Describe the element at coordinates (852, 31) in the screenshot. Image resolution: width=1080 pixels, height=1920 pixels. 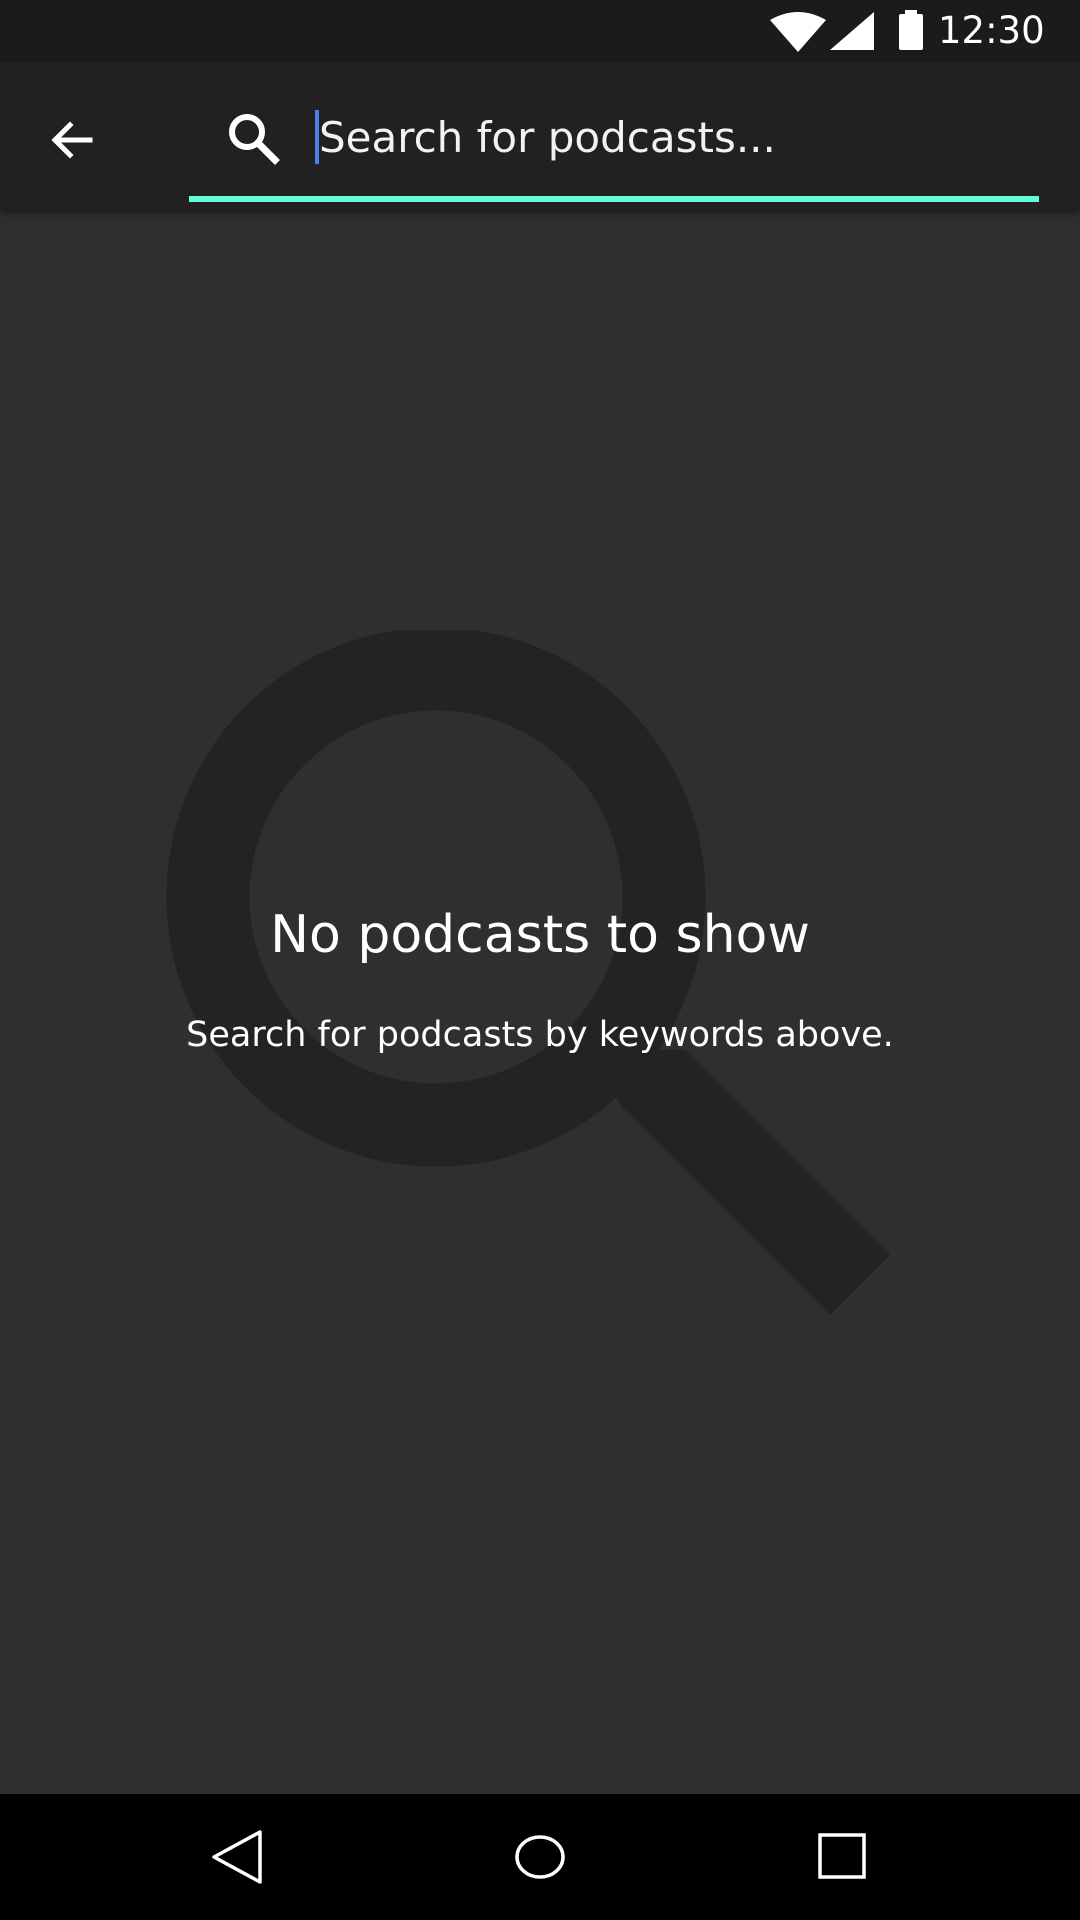
I see `signal-icon` at that location.